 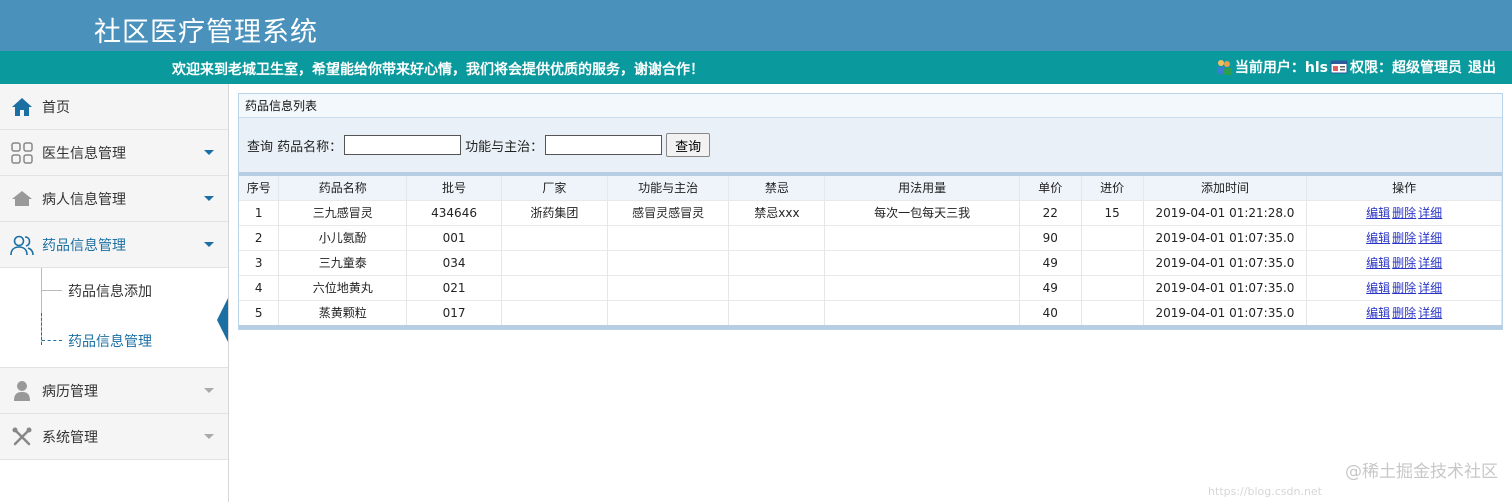 What do you see at coordinates (1355, 67) in the screenshot?
I see `user-info: 当前用户：hls 权限：超级管理员 退出` at bounding box center [1355, 67].